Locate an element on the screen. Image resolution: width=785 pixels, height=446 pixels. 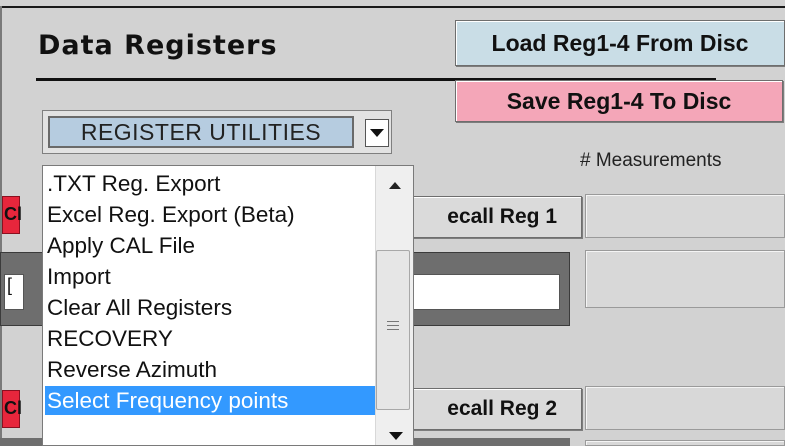
input-fragment-text: [ is located at coordinates (10, 285).